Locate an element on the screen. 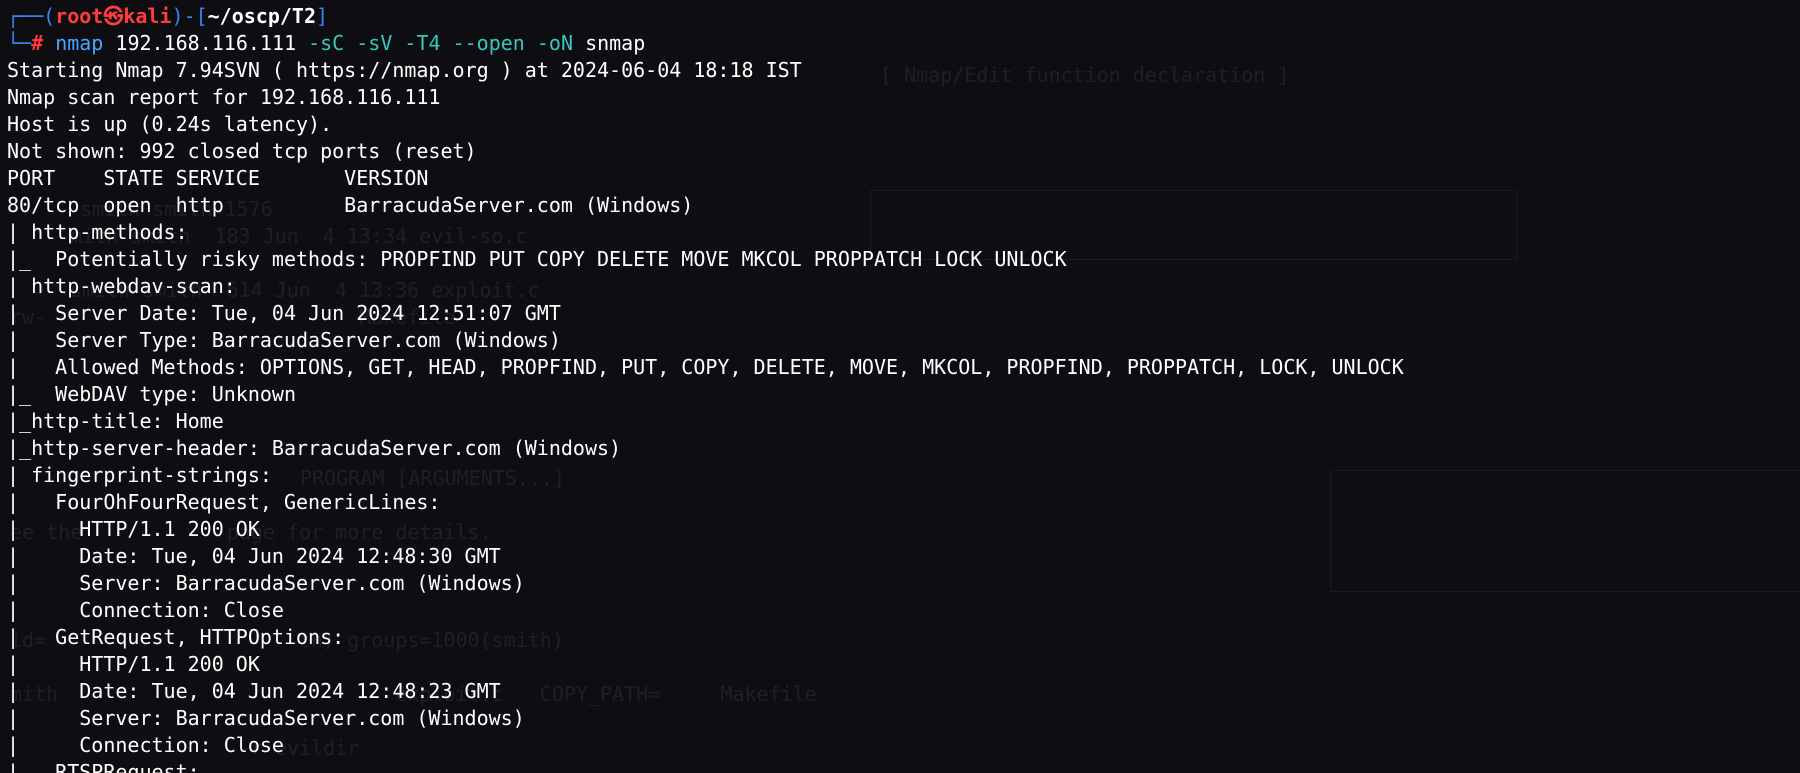 This screenshot has width=1800, height=773. script-output-line: | GetRequest, HTTPOptions: is located at coordinates (176, 637).